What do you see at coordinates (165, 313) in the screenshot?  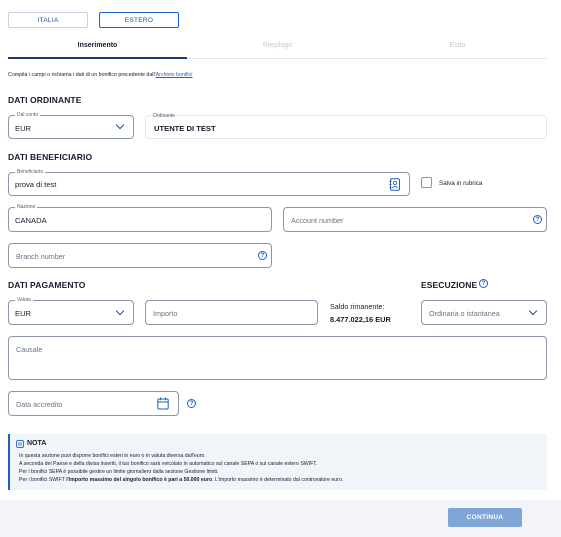 I see `importo-placeholder: Importo` at bounding box center [165, 313].